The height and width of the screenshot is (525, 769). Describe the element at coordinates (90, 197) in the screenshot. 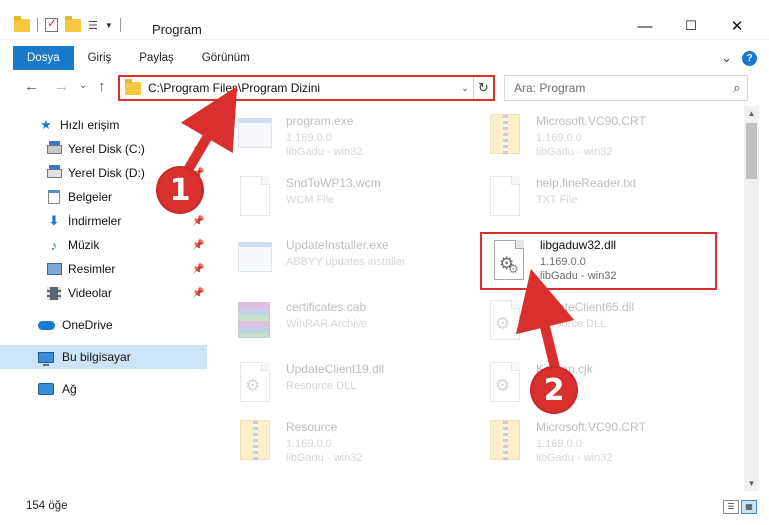

I see `sidebar-item-label: Belgeler` at that location.